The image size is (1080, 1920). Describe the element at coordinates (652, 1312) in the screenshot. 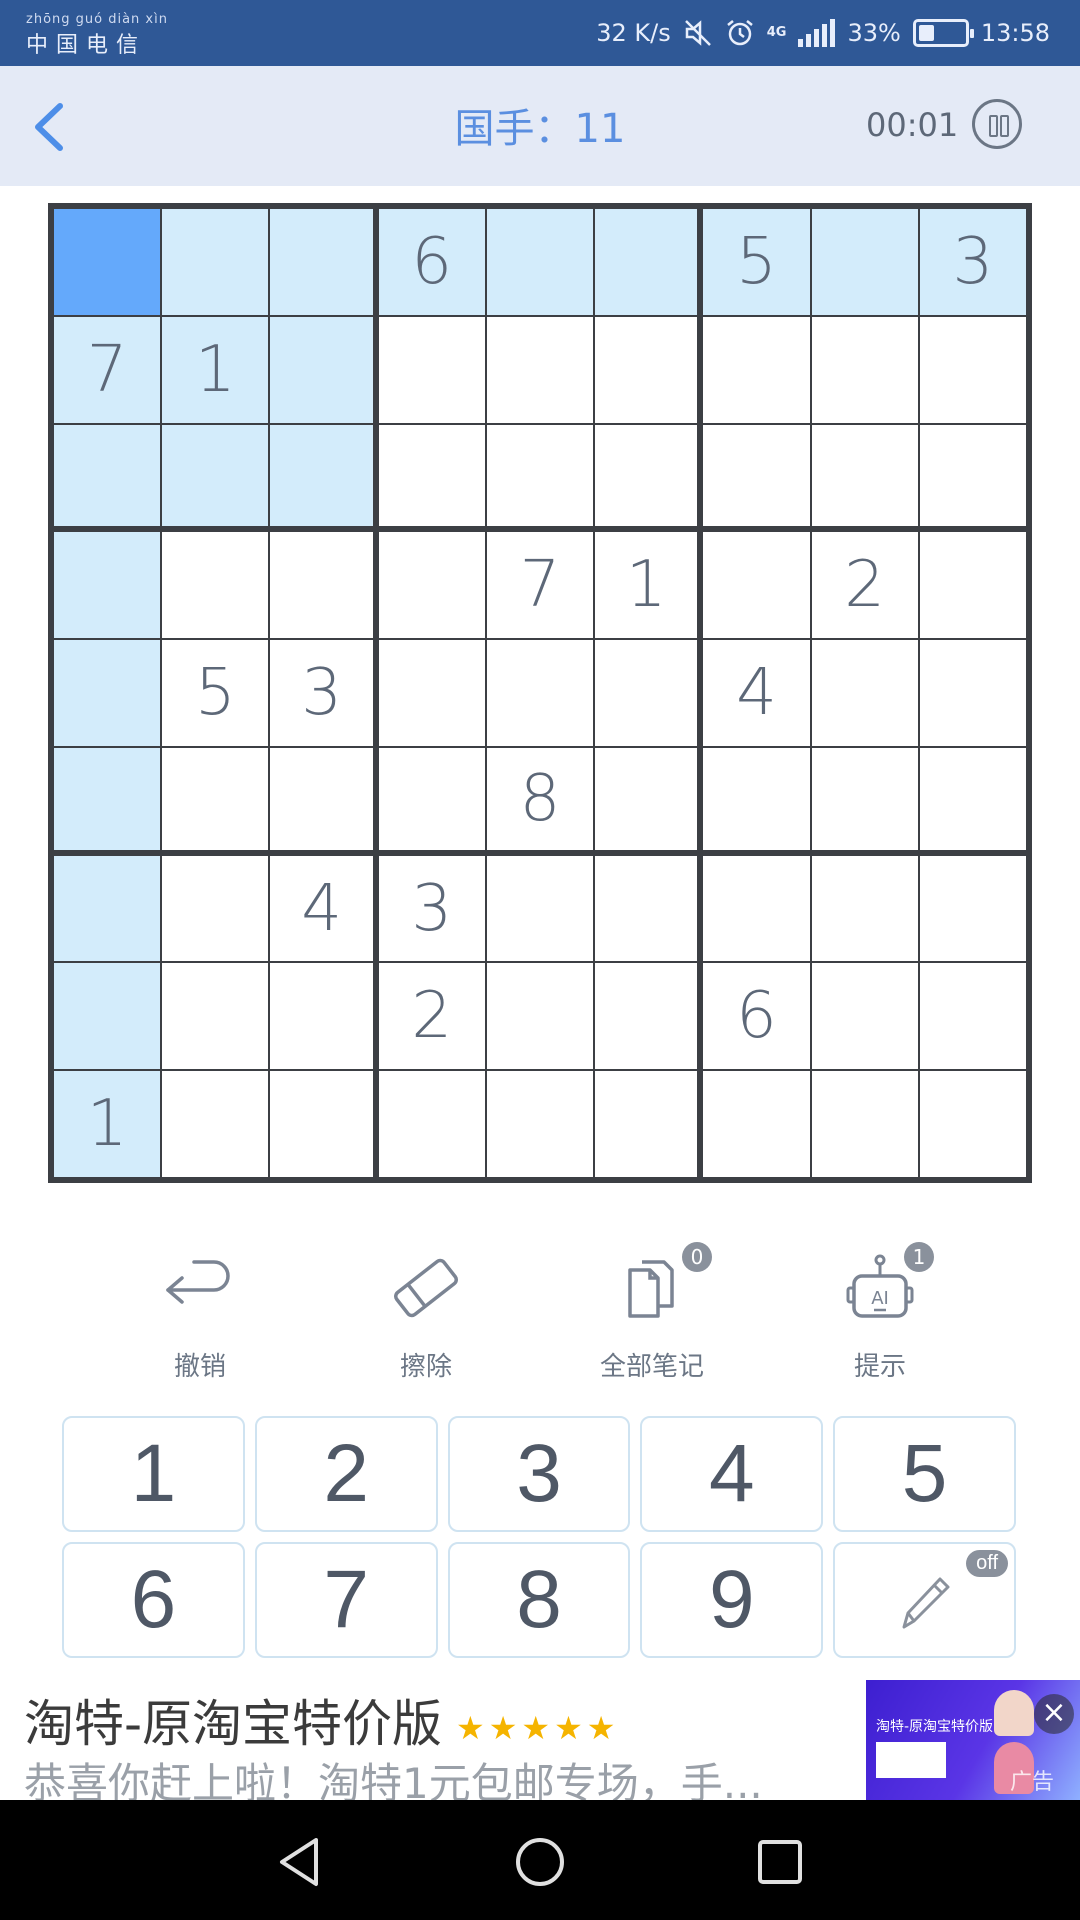

I see `notes-button: 0 全部笔记` at that location.